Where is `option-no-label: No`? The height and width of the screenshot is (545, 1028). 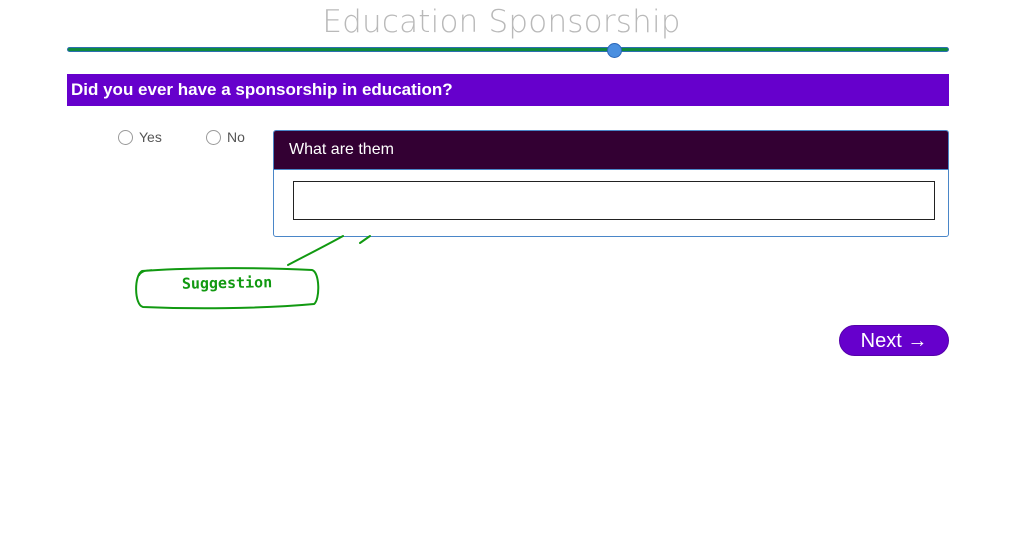
option-no-label: No is located at coordinates (236, 137).